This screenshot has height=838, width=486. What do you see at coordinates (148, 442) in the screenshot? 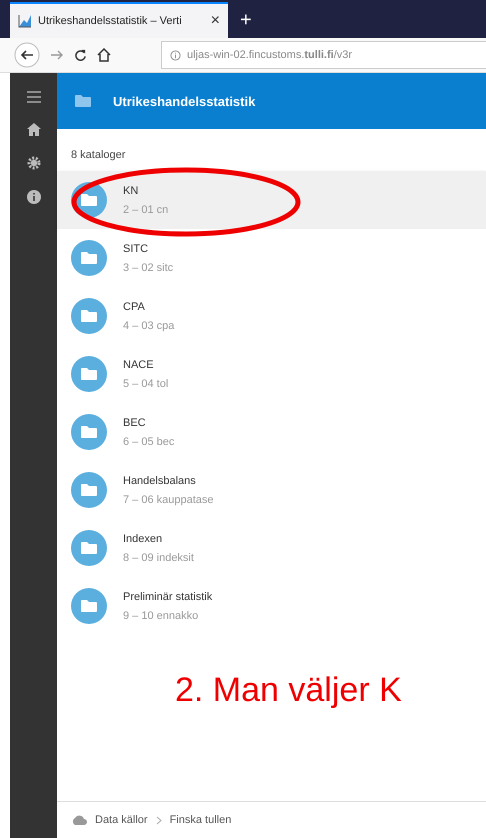
I see `catalog-code: 6 – 05 bec` at bounding box center [148, 442].